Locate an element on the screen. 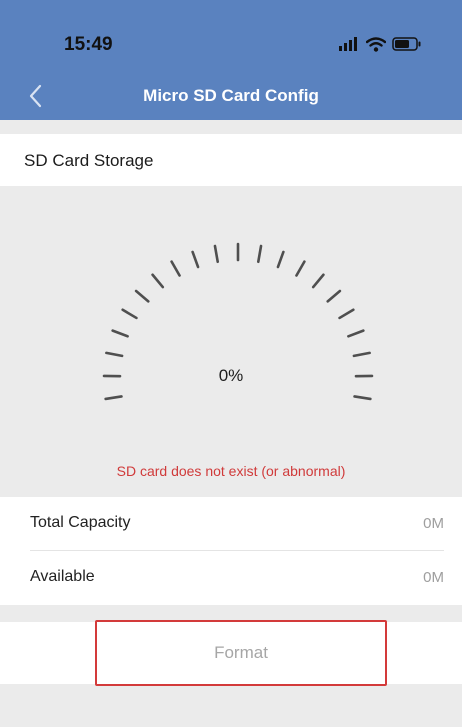 This screenshot has width=462, height=727. status-bar: 15:49 is located at coordinates (231, 35).